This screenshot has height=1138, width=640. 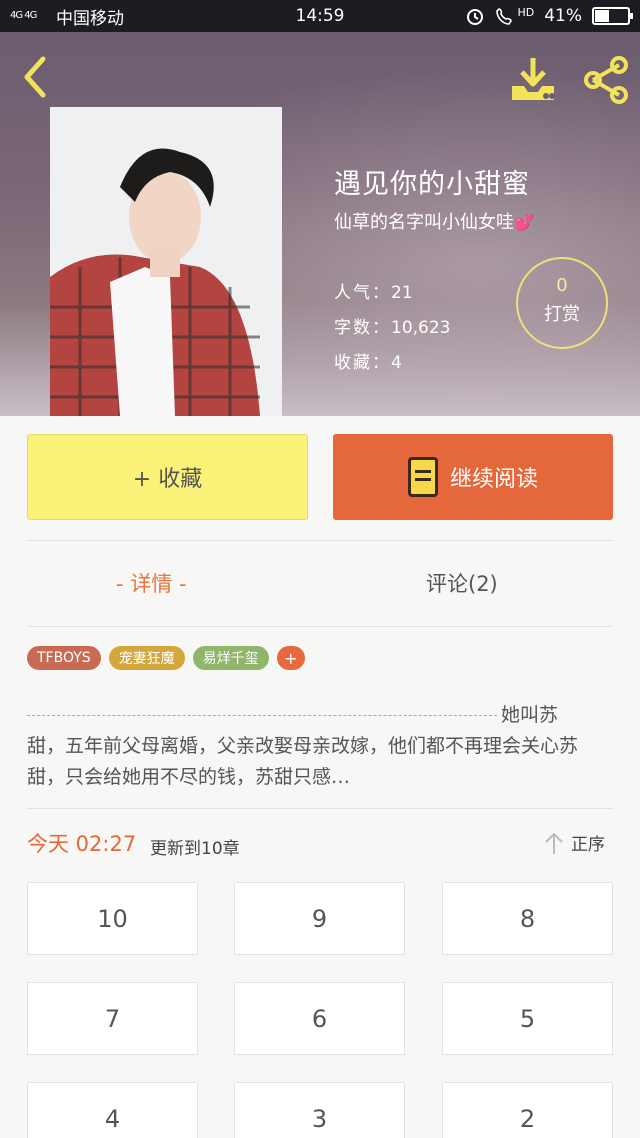 What do you see at coordinates (602, 16) in the screenshot?
I see `battery-fill` at bounding box center [602, 16].